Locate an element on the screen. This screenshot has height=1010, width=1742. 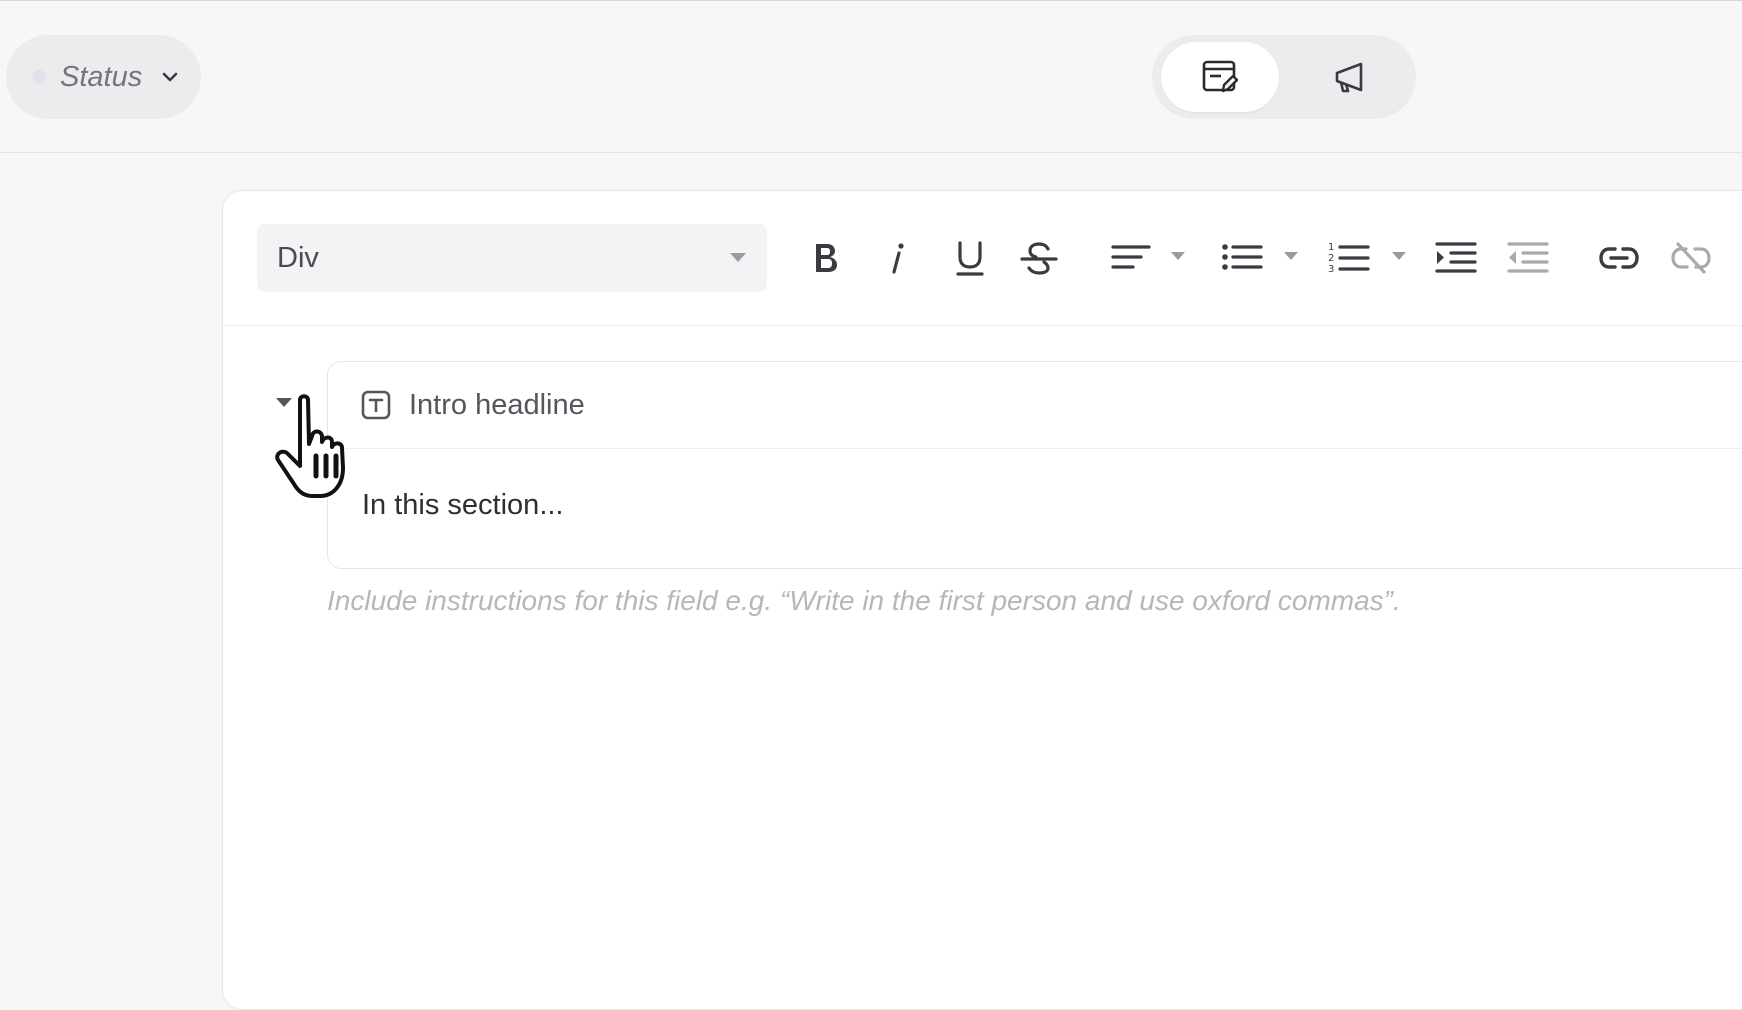
bullet-list-icon is located at coordinates (1242, 257).